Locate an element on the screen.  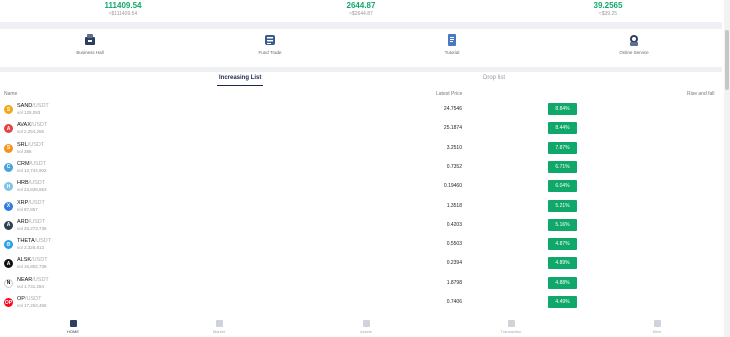
coin-icon: C is located at coordinates (8, 167).